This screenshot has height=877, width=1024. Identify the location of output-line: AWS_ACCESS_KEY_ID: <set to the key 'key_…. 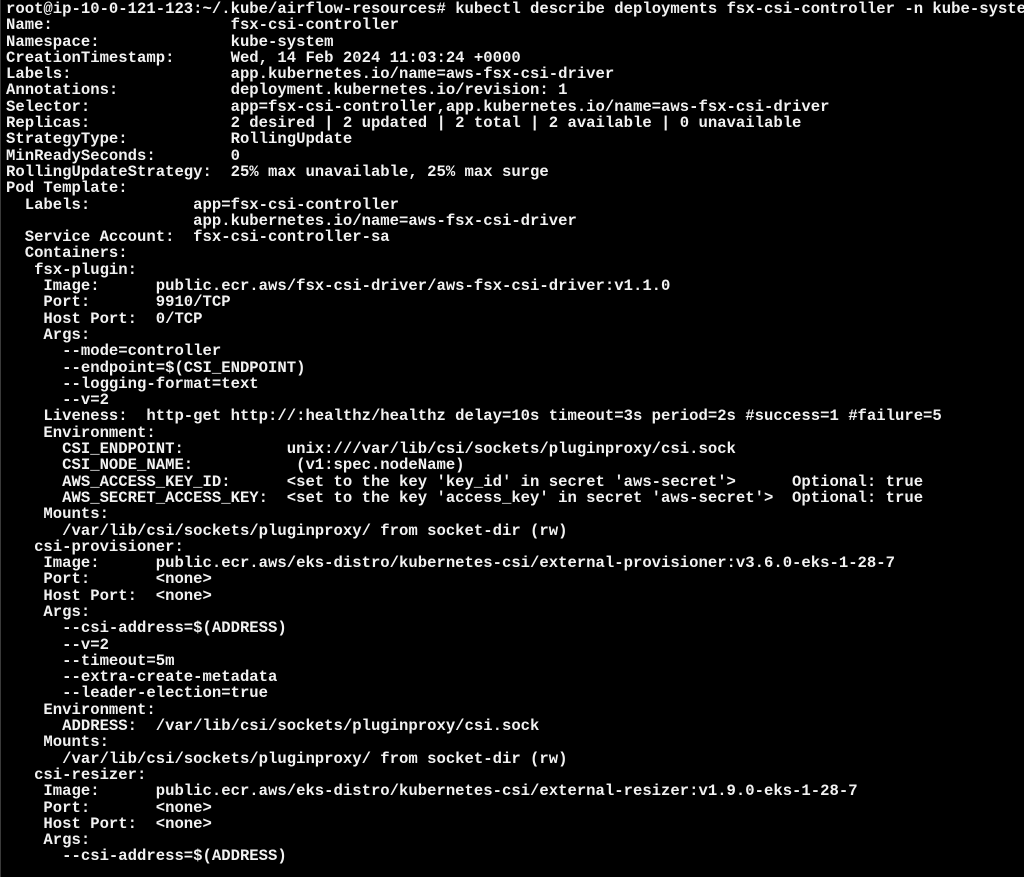
(465, 481).